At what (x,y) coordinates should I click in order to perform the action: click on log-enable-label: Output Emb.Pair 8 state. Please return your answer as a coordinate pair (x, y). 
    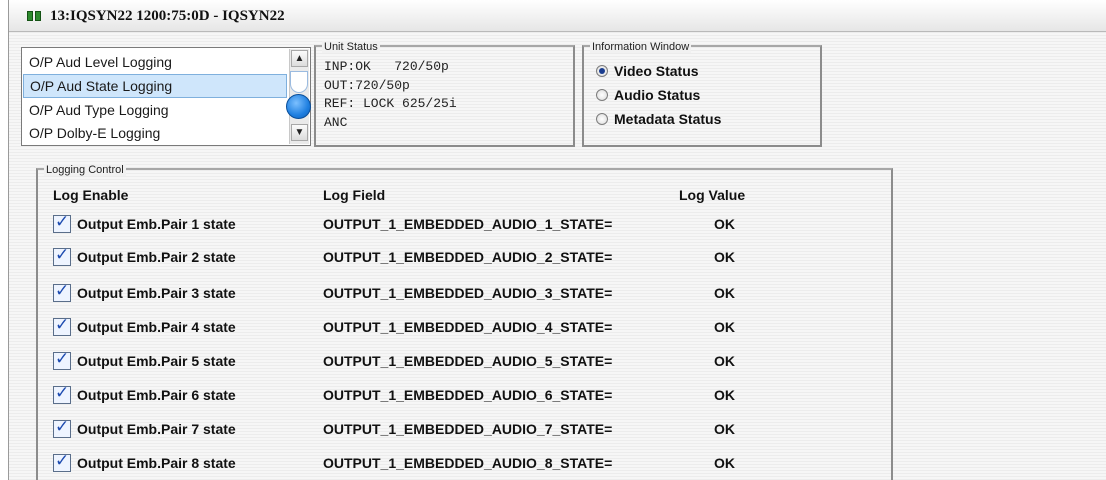
    Looking at the image, I should click on (156, 463).